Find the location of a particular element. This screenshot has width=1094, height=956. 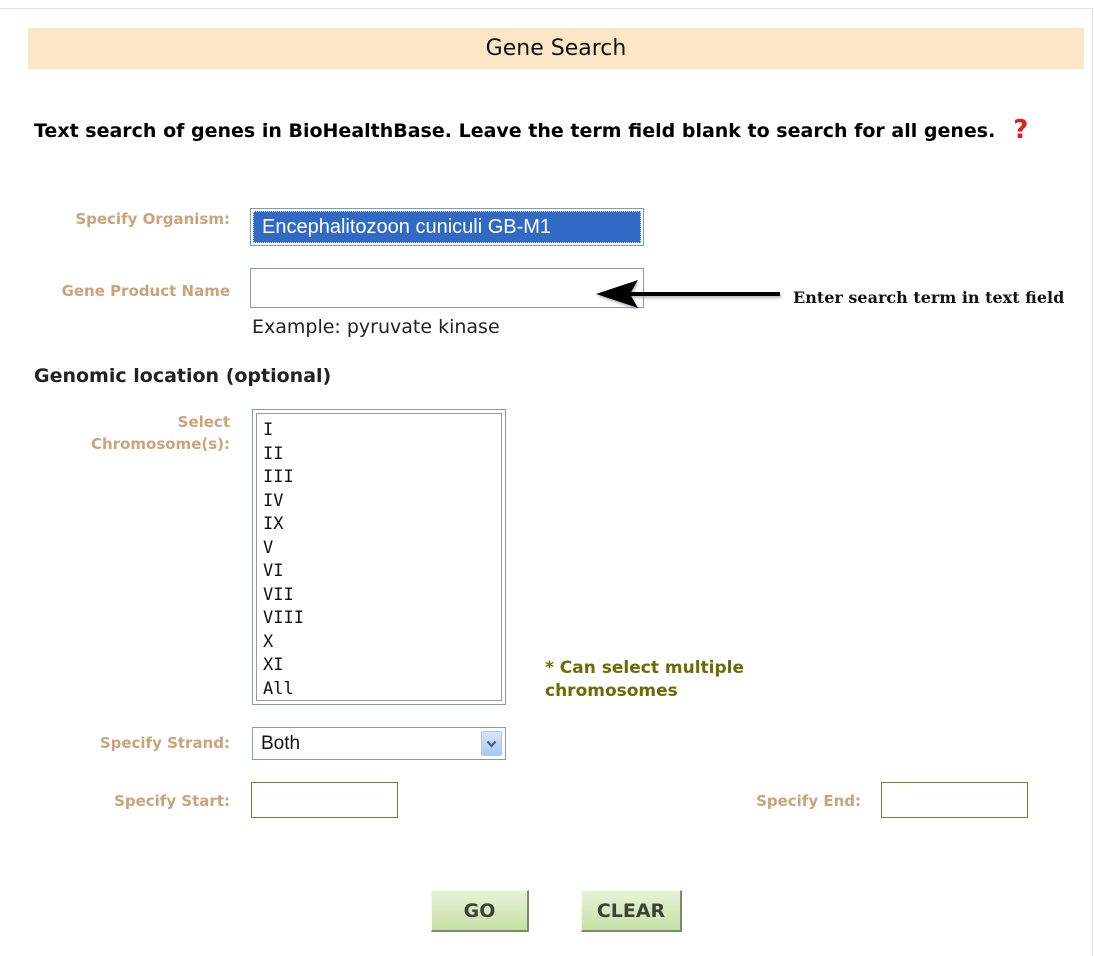

chromosome-option-x: X is located at coordinates (382, 643).